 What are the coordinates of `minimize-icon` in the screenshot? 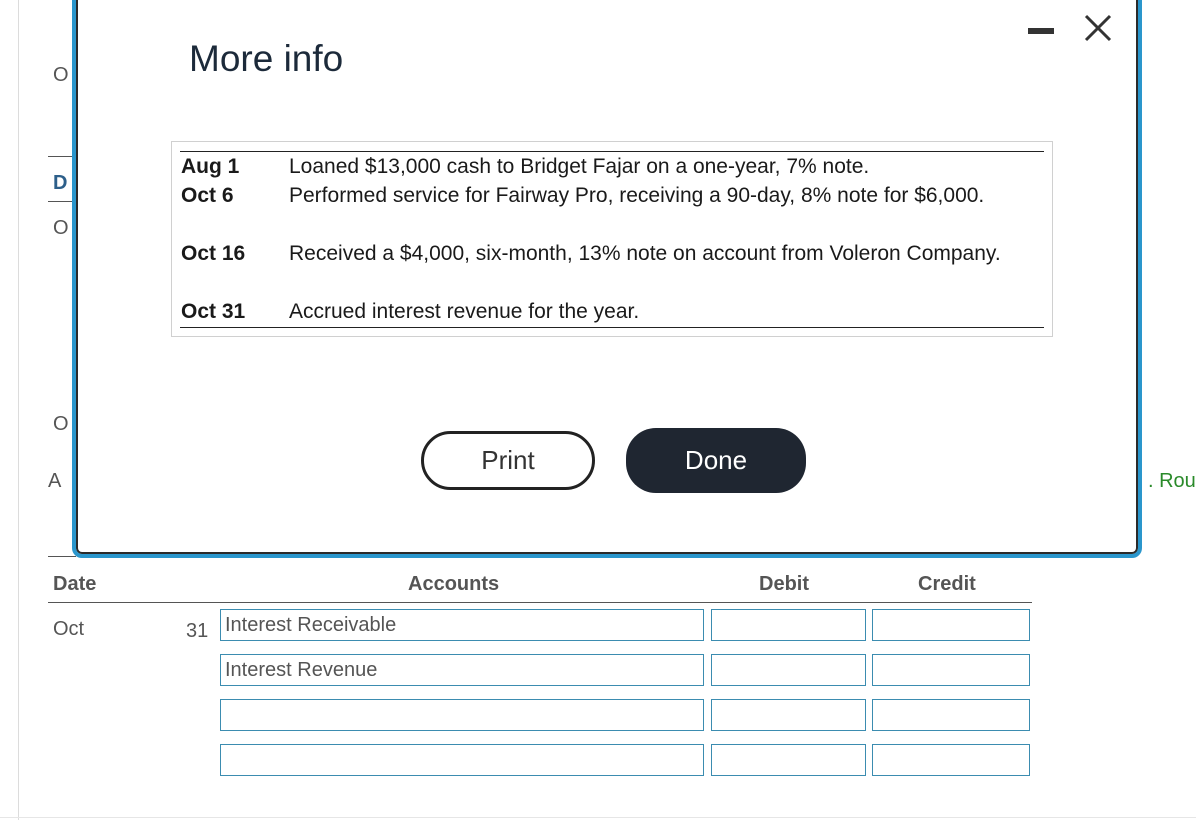 It's located at (1041, 31).